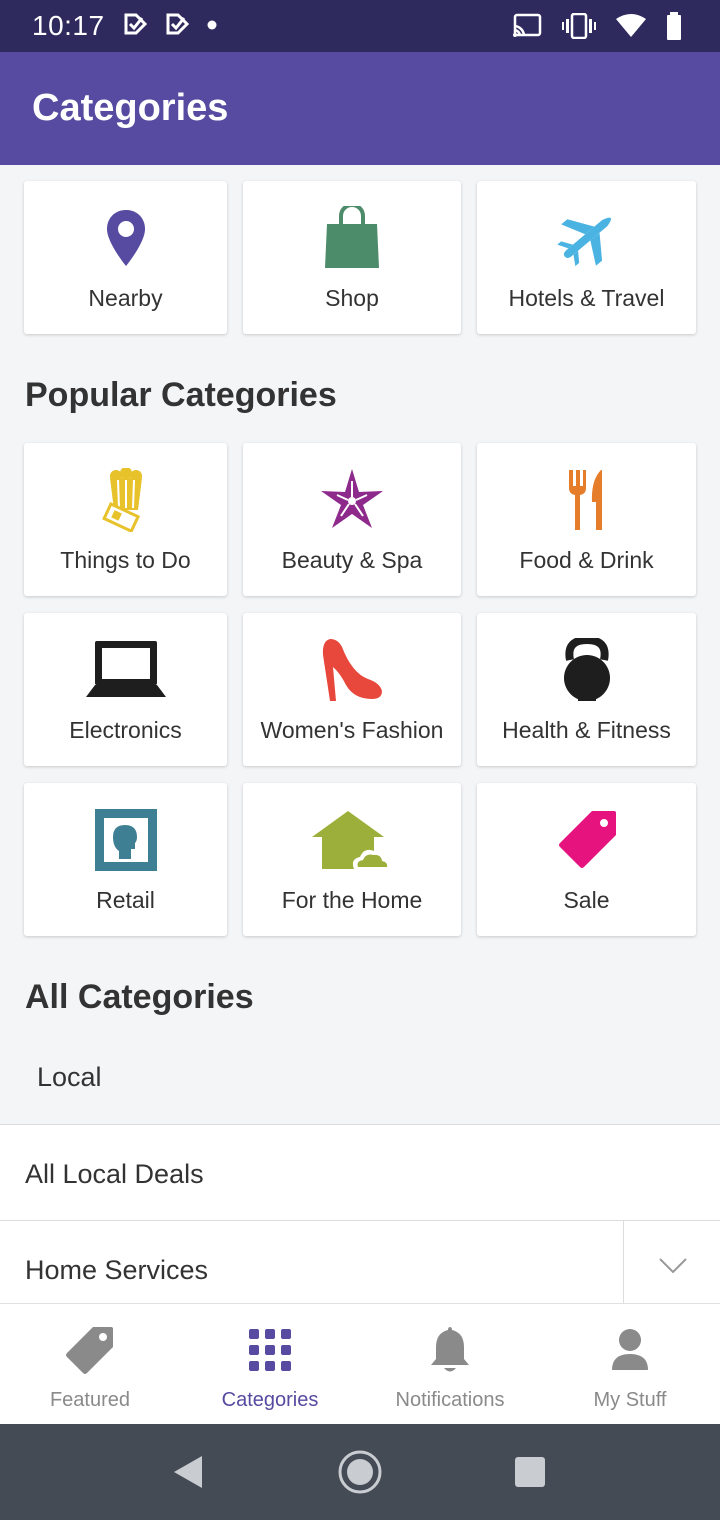  Describe the element at coordinates (586, 900) in the screenshot. I see `category-label: Sale` at that location.